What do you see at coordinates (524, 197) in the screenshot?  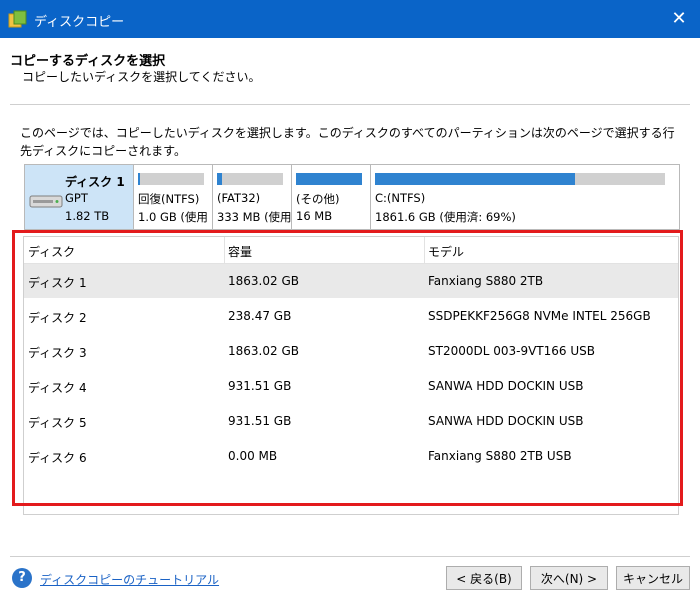 I see `partition-c-drive: C:(NTFS) 1861.6 GB (使用済: 69%)` at bounding box center [524, 197].